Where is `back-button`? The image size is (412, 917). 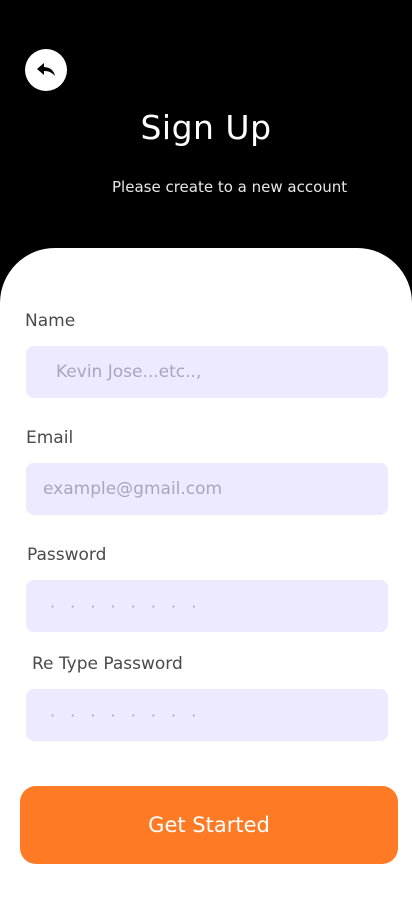 back-button is located at coordinates (46, 70).